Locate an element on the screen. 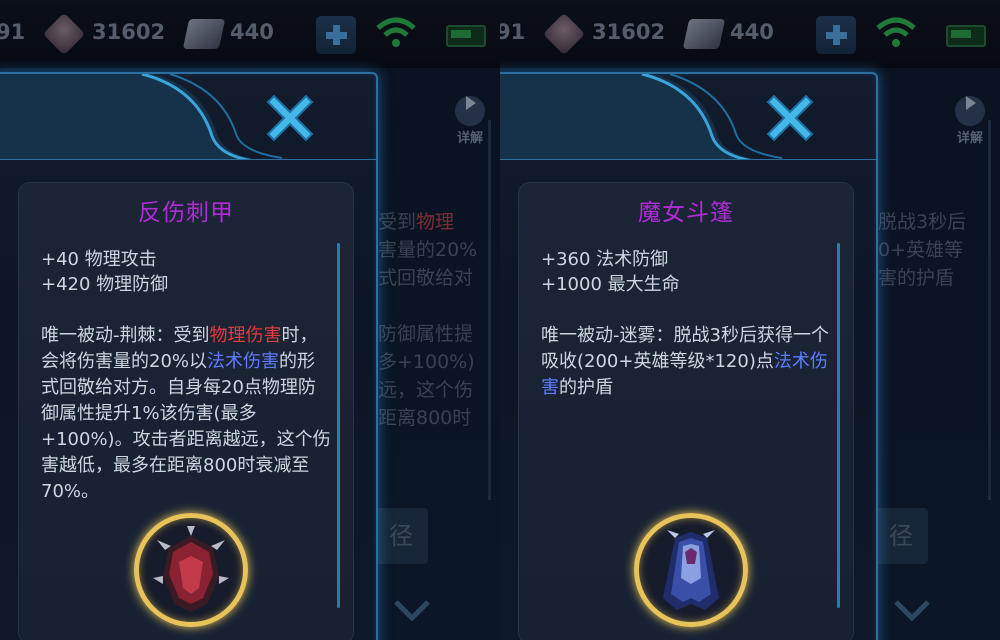 The image size is (1000, 640). background-divider is located at coordinates (989, 310).